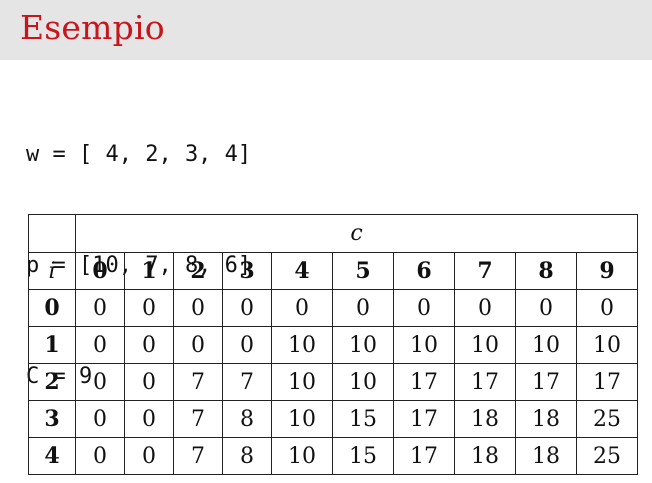 The image size is (652, 483). I want to click on capacity-header-cell: 6, so click(424, 271).